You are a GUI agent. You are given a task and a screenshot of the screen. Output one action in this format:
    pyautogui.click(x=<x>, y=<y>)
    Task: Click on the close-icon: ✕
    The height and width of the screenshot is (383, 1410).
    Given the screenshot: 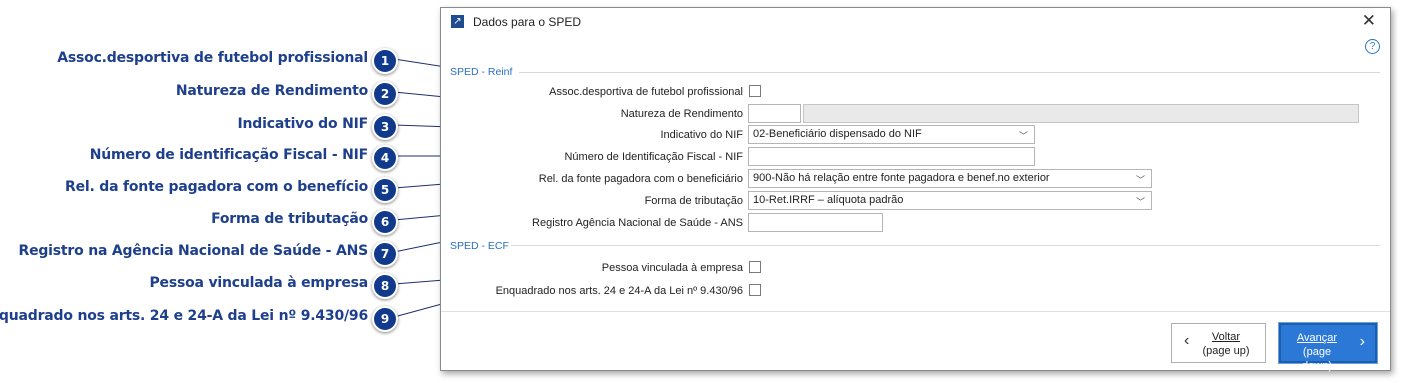 What is the action you would take?
    pyautogui.click(x=1369, y=21)
    